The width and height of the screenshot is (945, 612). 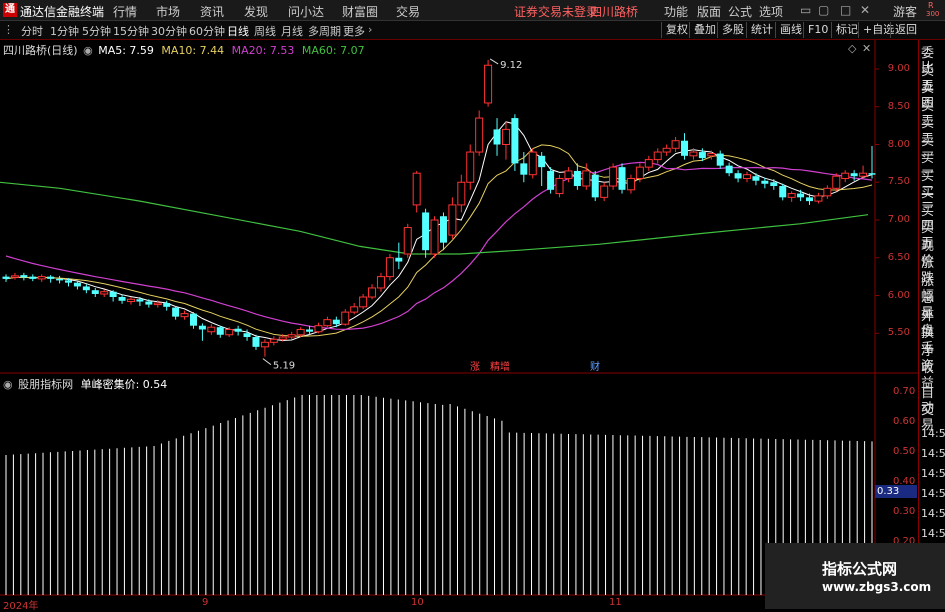 I want to click on sub-y-tick-label: 0.50, so click(x=904, y=451).